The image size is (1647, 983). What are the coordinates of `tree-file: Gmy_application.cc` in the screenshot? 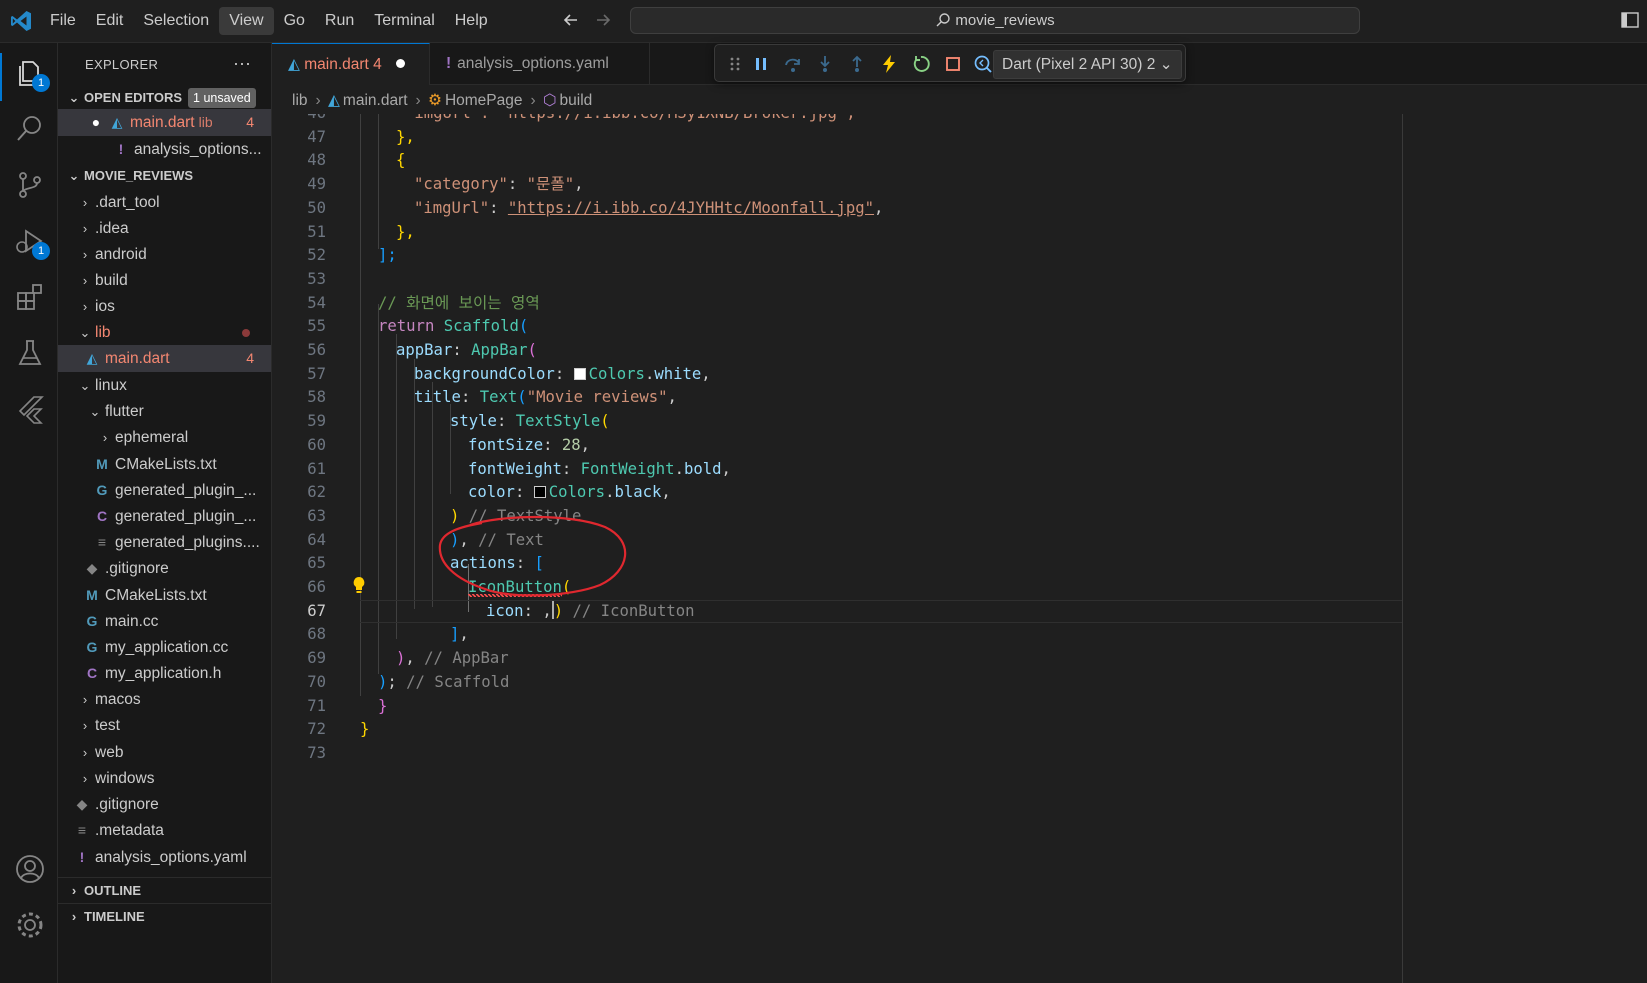 It's located at (164, 647).